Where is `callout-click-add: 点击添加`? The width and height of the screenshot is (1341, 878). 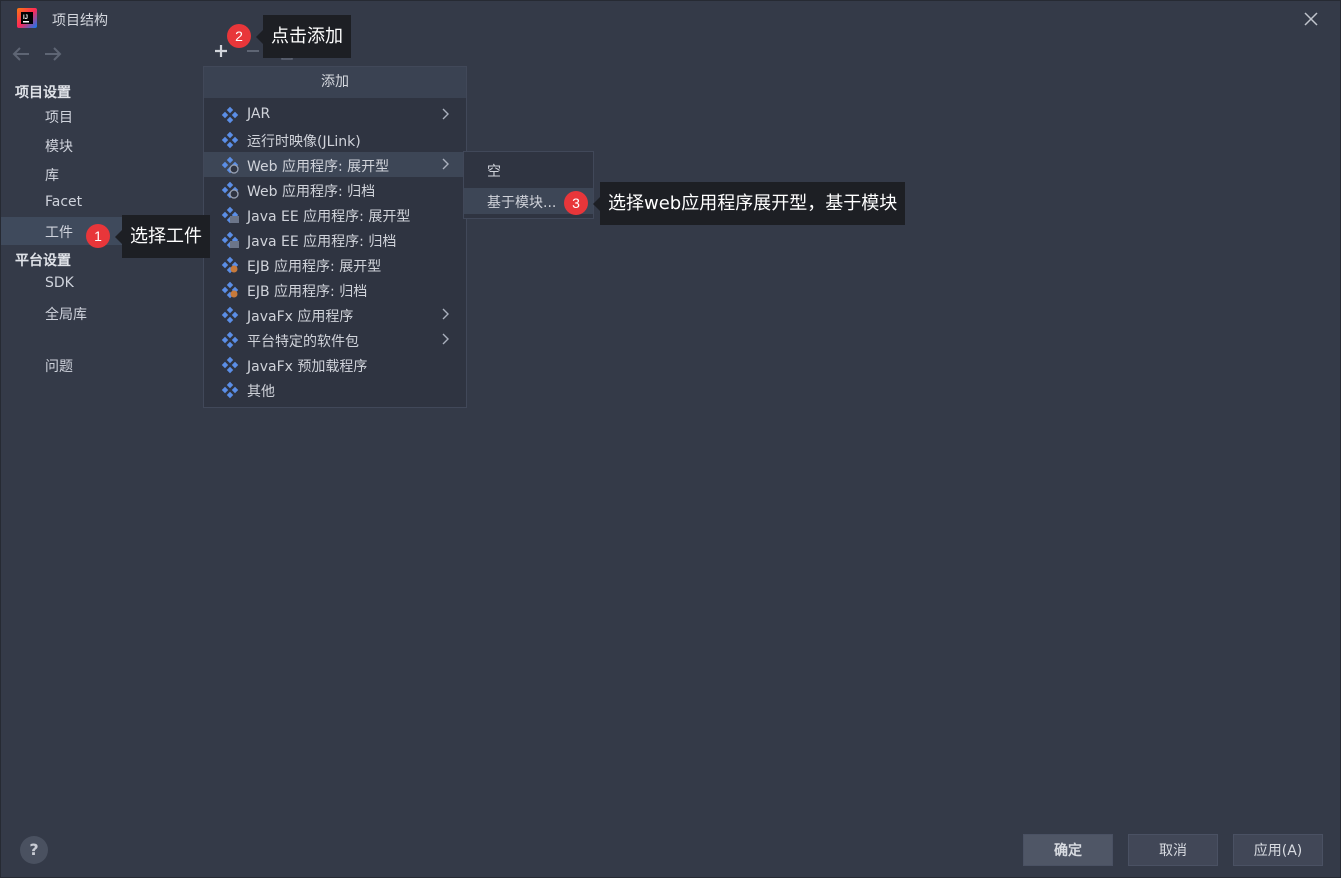
callout-click-add: 点击添加 is located at coordinates (303, 36).